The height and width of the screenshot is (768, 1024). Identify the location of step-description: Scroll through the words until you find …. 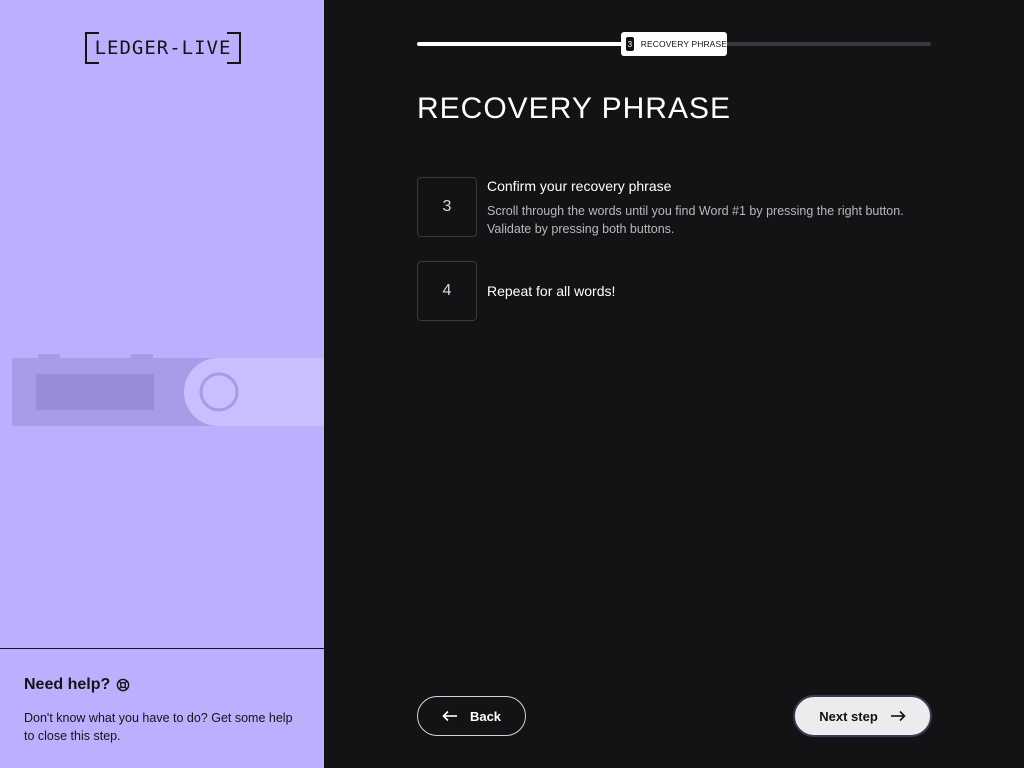
(695, 220).